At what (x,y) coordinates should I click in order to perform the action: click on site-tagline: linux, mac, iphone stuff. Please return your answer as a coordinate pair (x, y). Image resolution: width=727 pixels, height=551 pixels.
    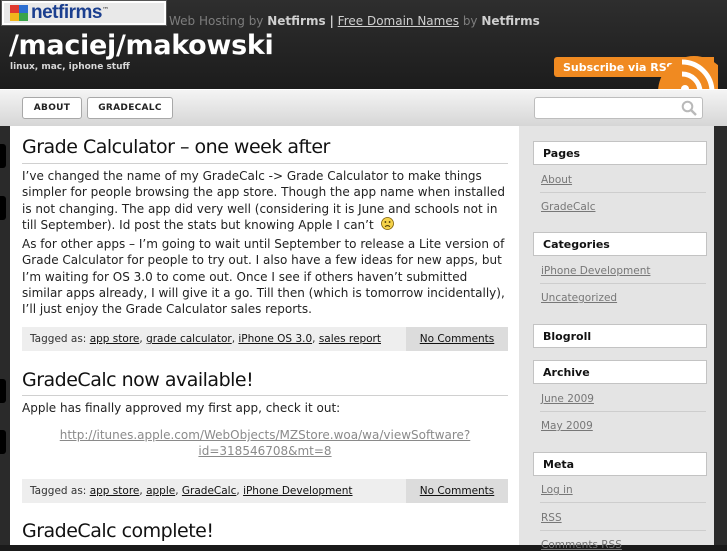
    Looking at the image, I should click on (70, 67).